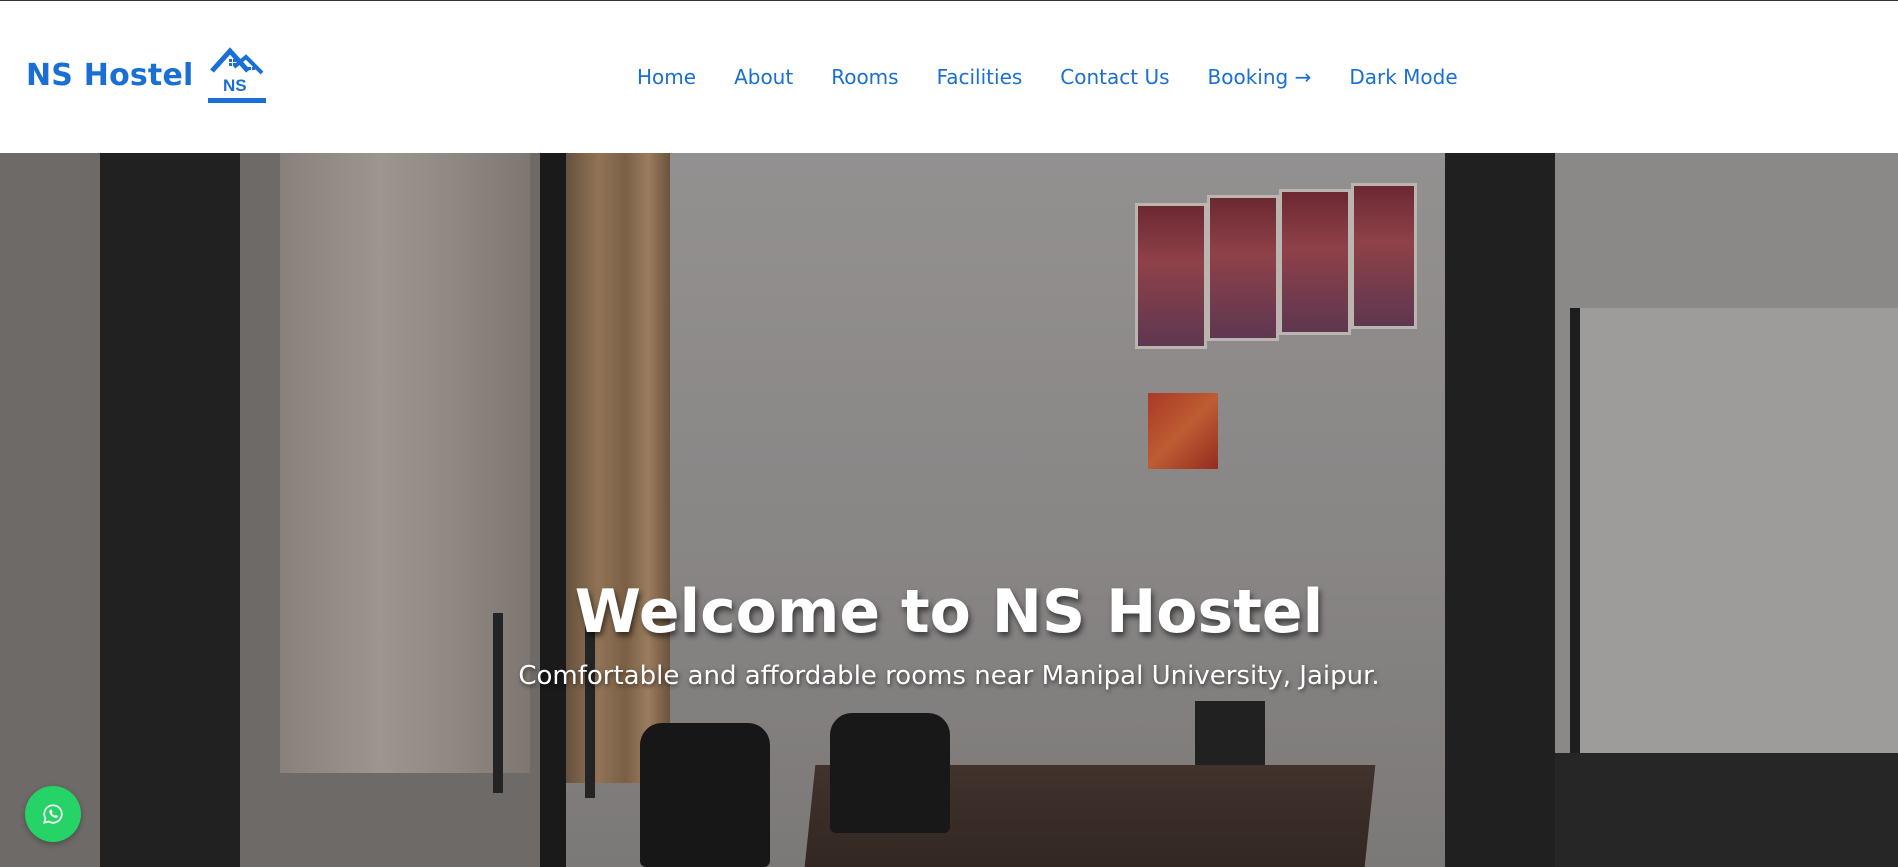 The image size is (1898, 867). I want to click on dark-mode-toggle: Dark Mode, so click(1403, 77).